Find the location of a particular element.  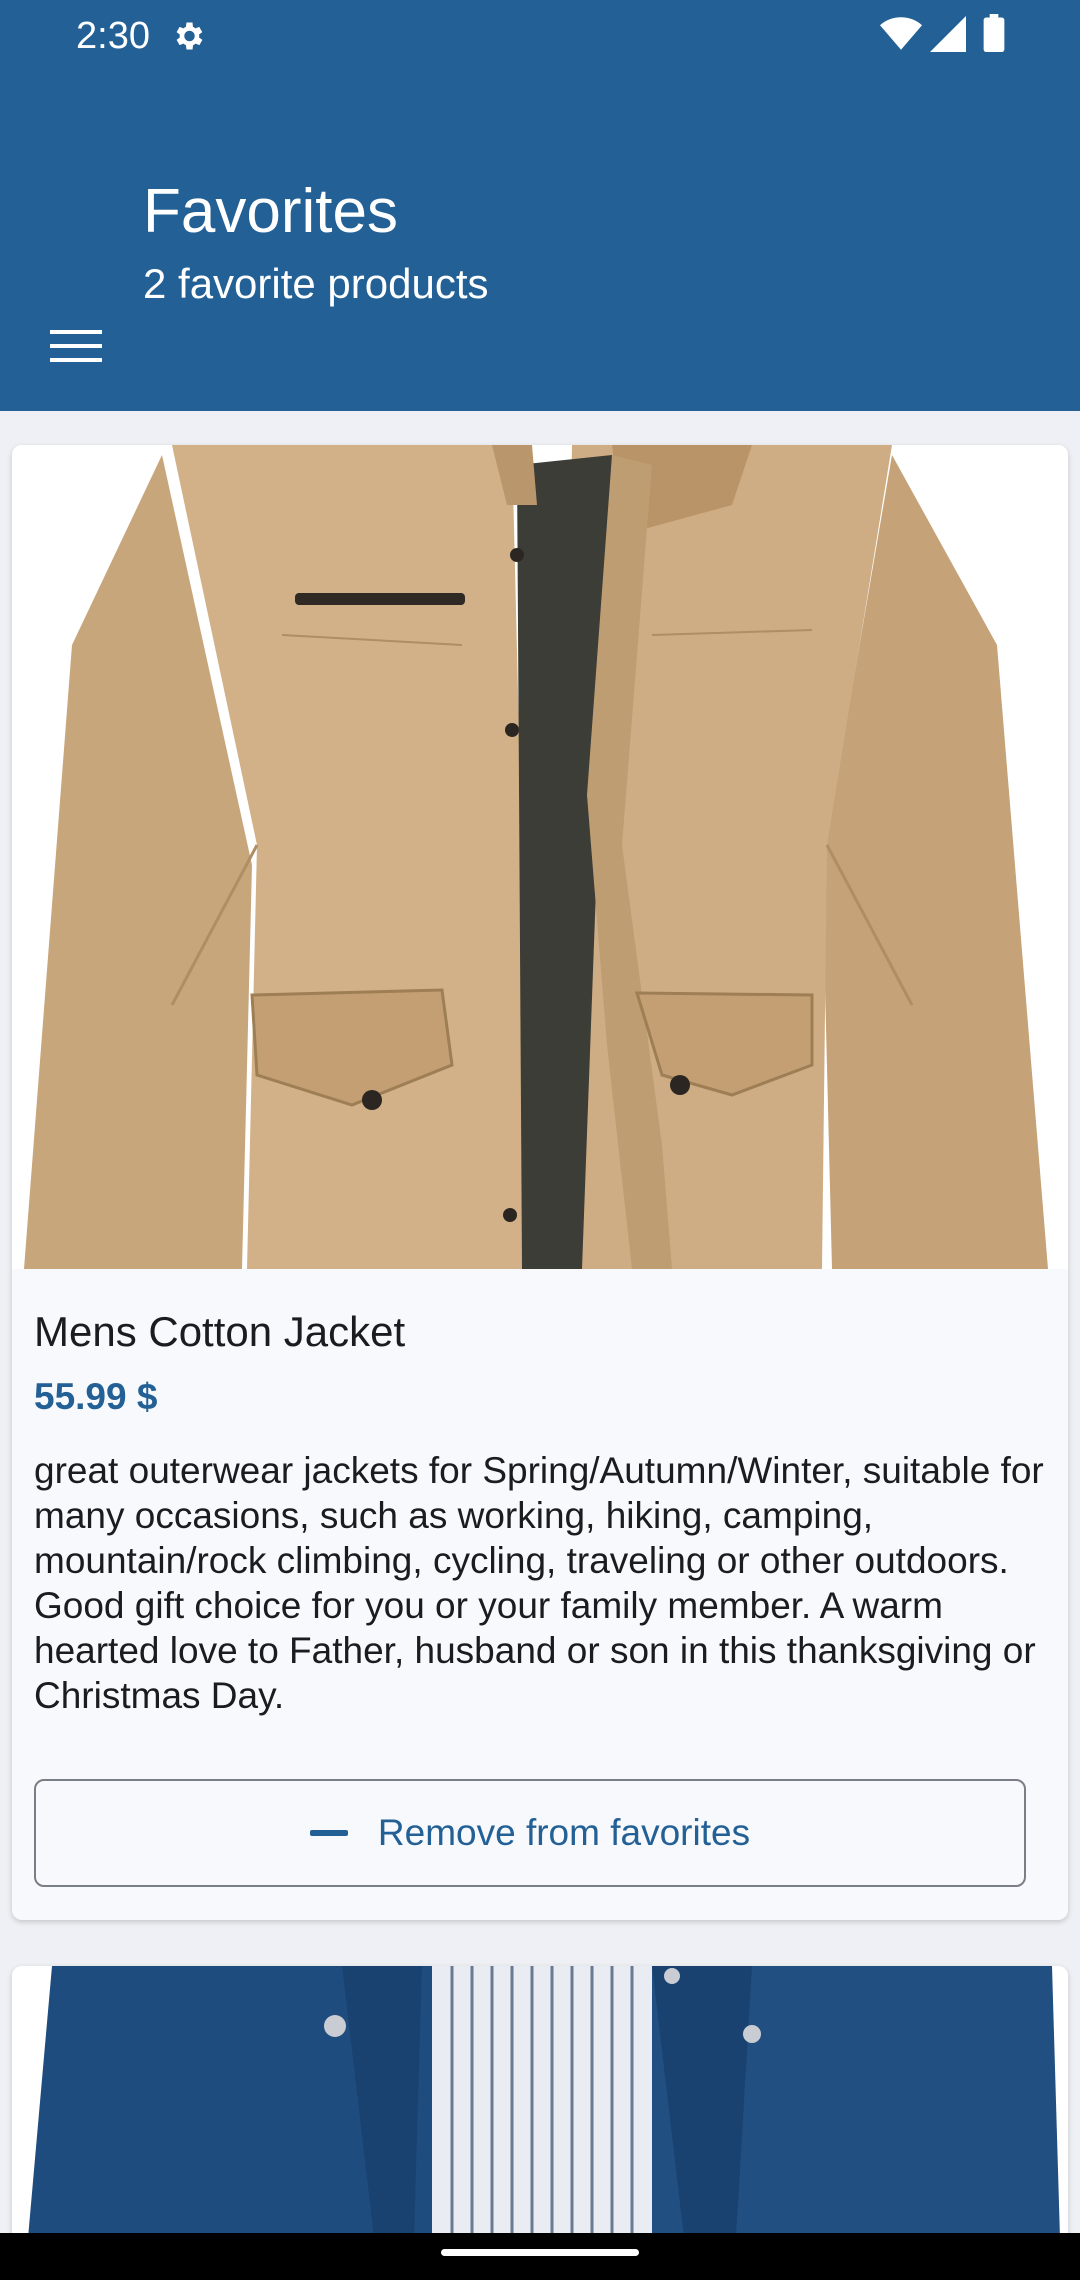

menu-button is located at coordinates (76, 346).